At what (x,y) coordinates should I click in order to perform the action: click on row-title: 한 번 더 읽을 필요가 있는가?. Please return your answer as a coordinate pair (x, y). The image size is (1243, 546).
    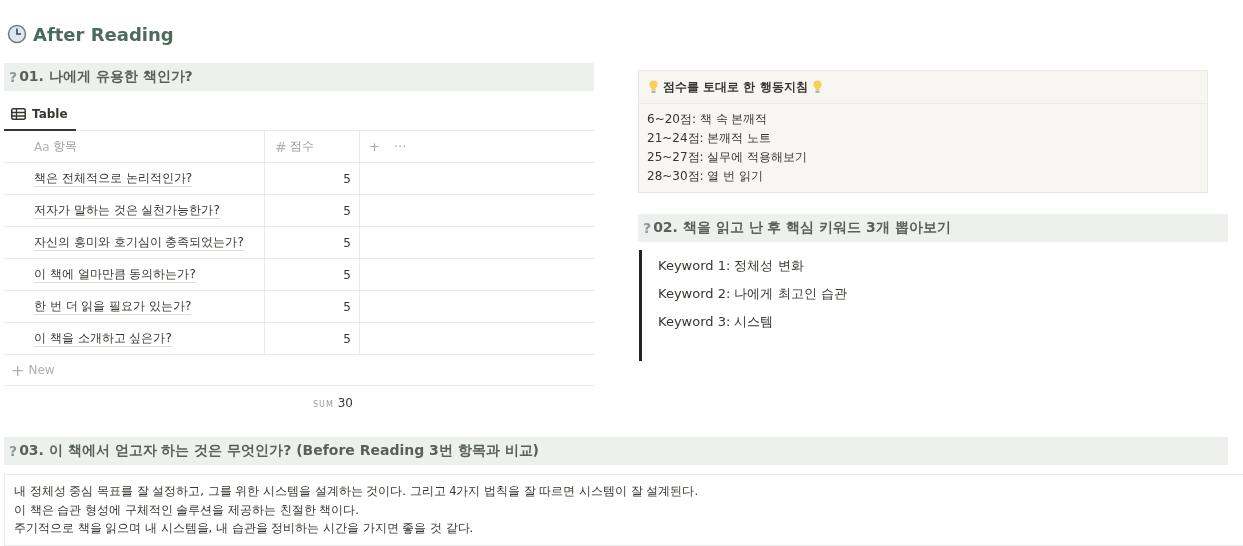
    Looking at the image, I should click on (113, 306).